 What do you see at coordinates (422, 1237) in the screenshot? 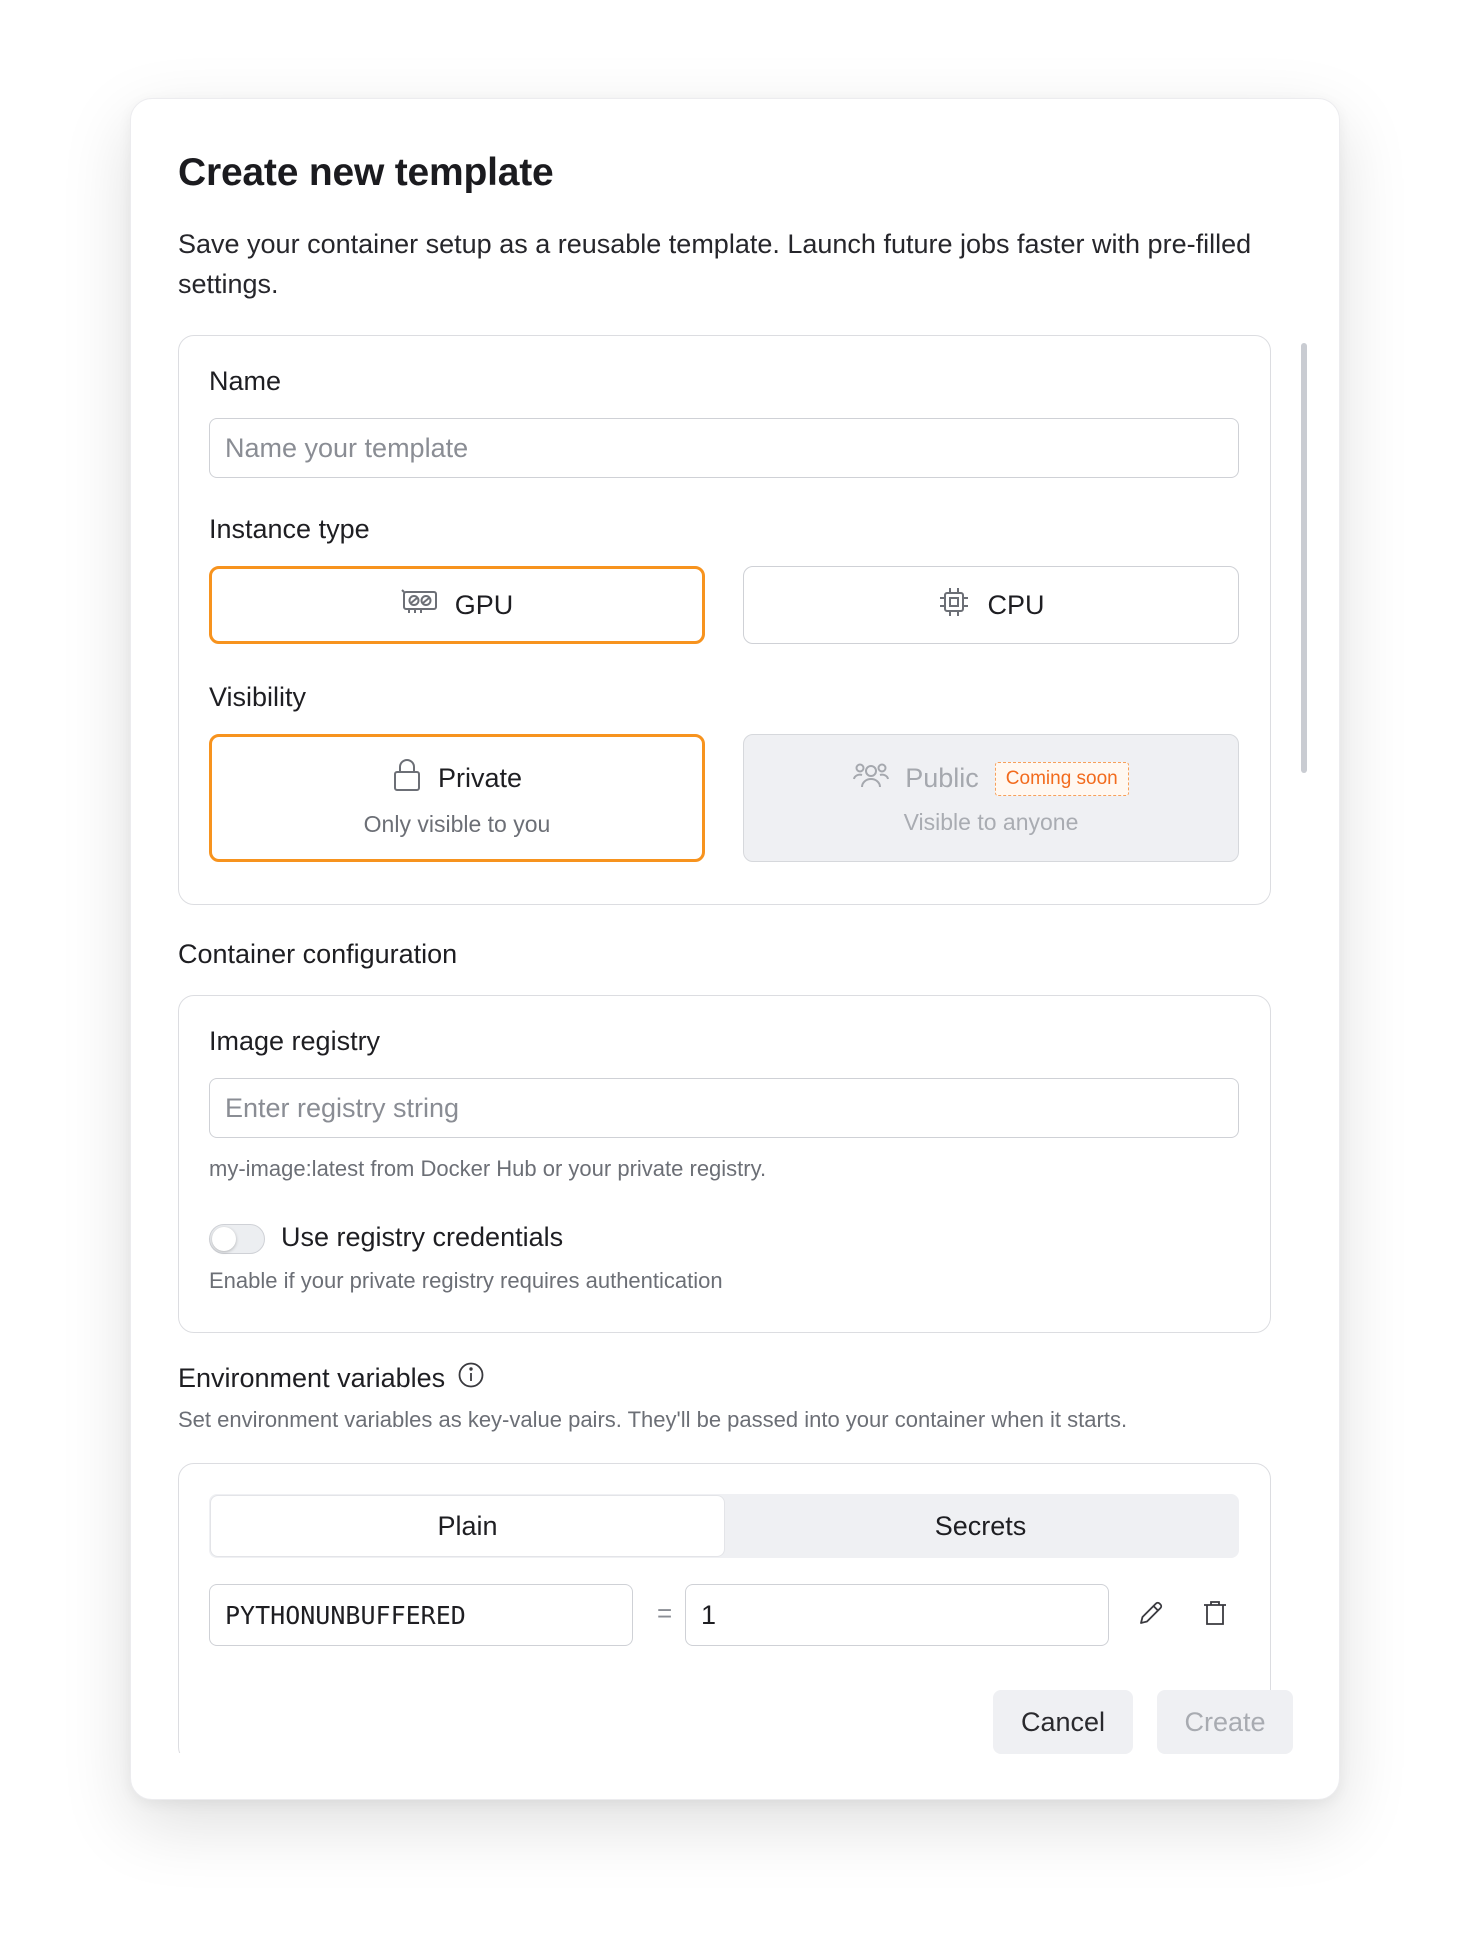
I see `registry-credentials-label: Use registry credentials` at bounding box center [422, 1237].